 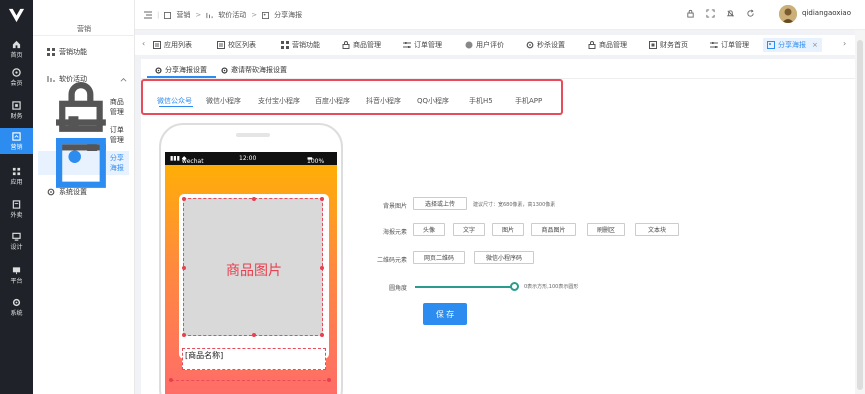 I want to click on add-delete-area-button: 刷删区, so click(x=606, y=229).